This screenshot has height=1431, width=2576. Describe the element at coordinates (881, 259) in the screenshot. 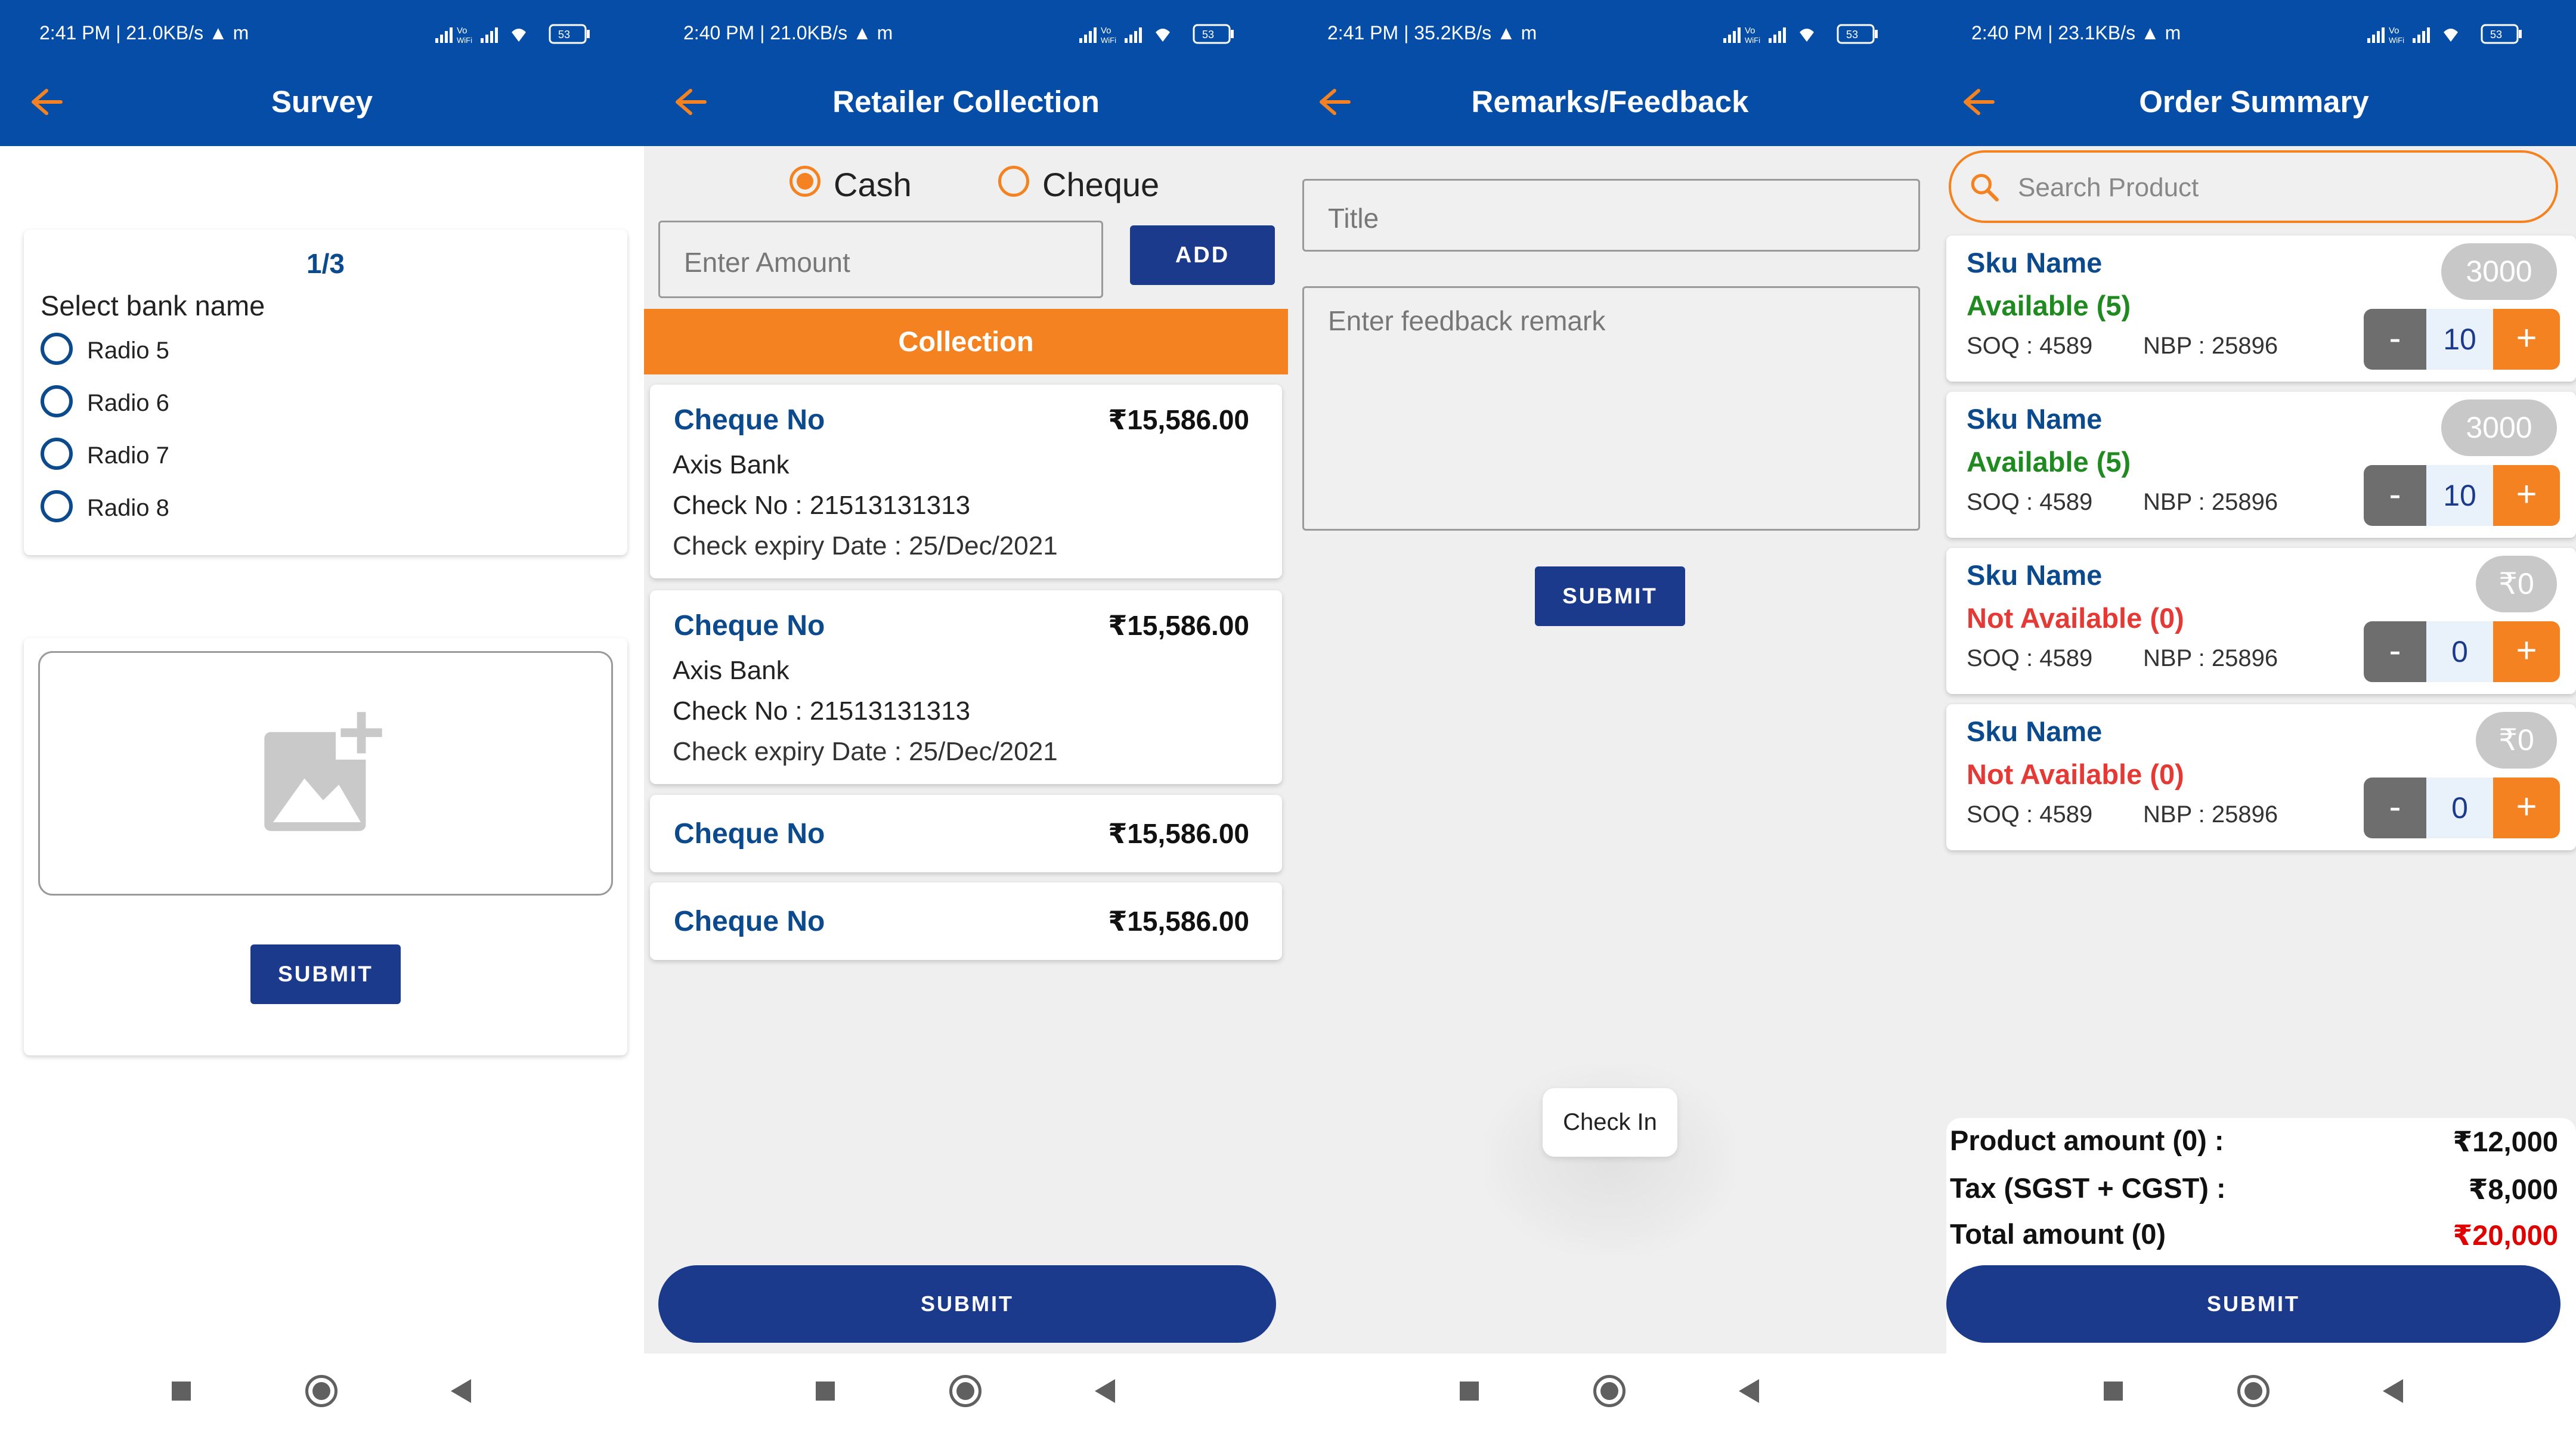

I see `amount-input: Enter Amount` at that location.